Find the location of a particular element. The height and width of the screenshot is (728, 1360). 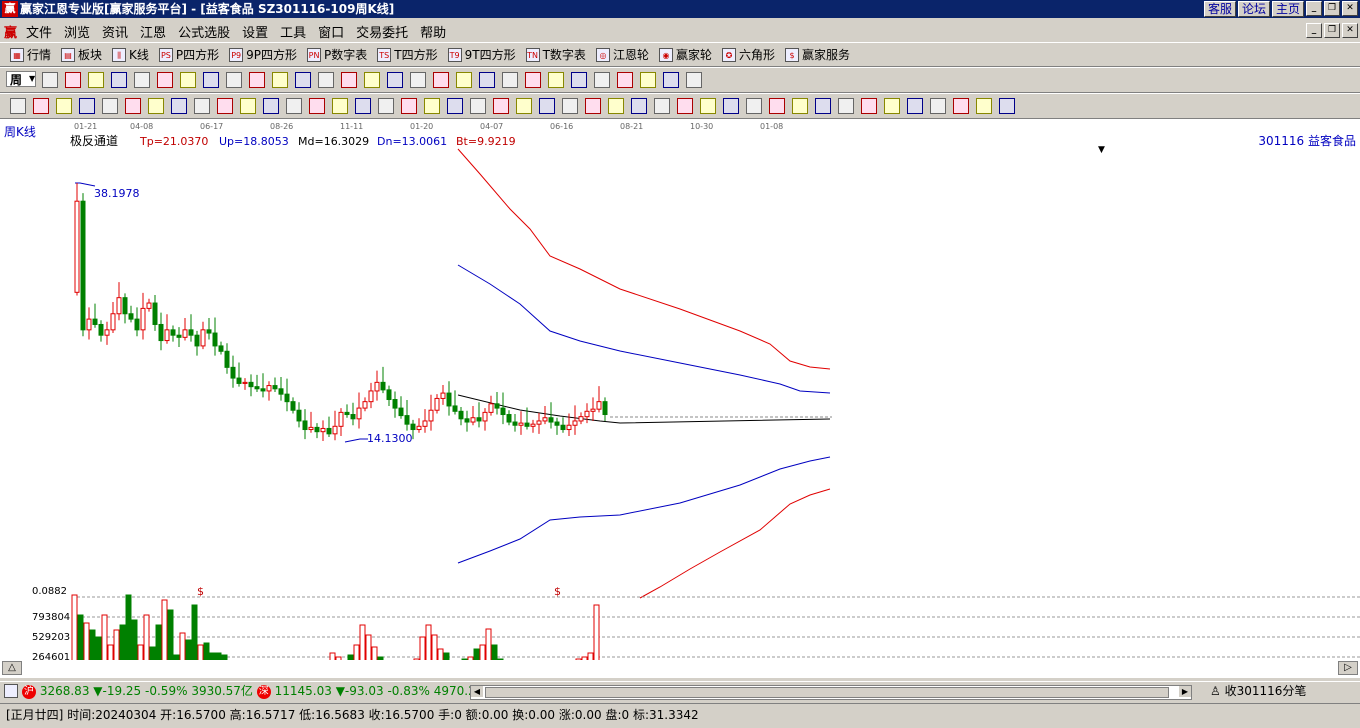

toolbar-grid-button: ▤ 板块 is located at coordinates (81, 54).